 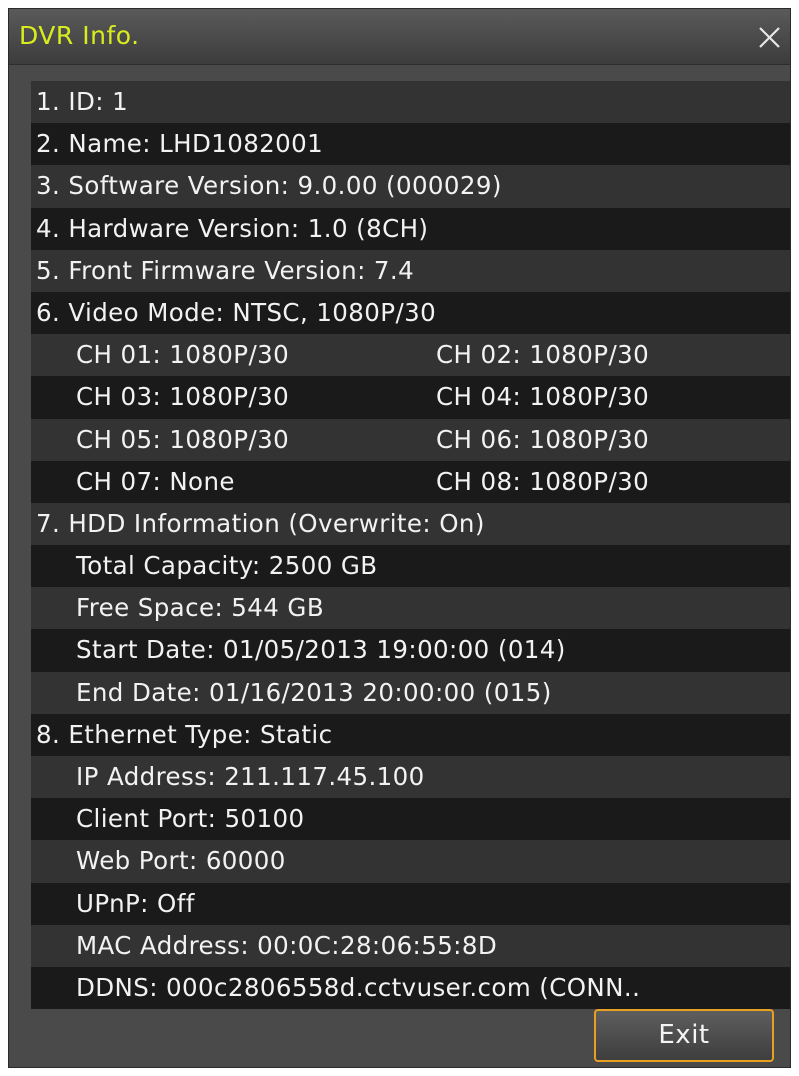 I want to click on info-row: 1. ID: 1, so click(x=410, y=102).